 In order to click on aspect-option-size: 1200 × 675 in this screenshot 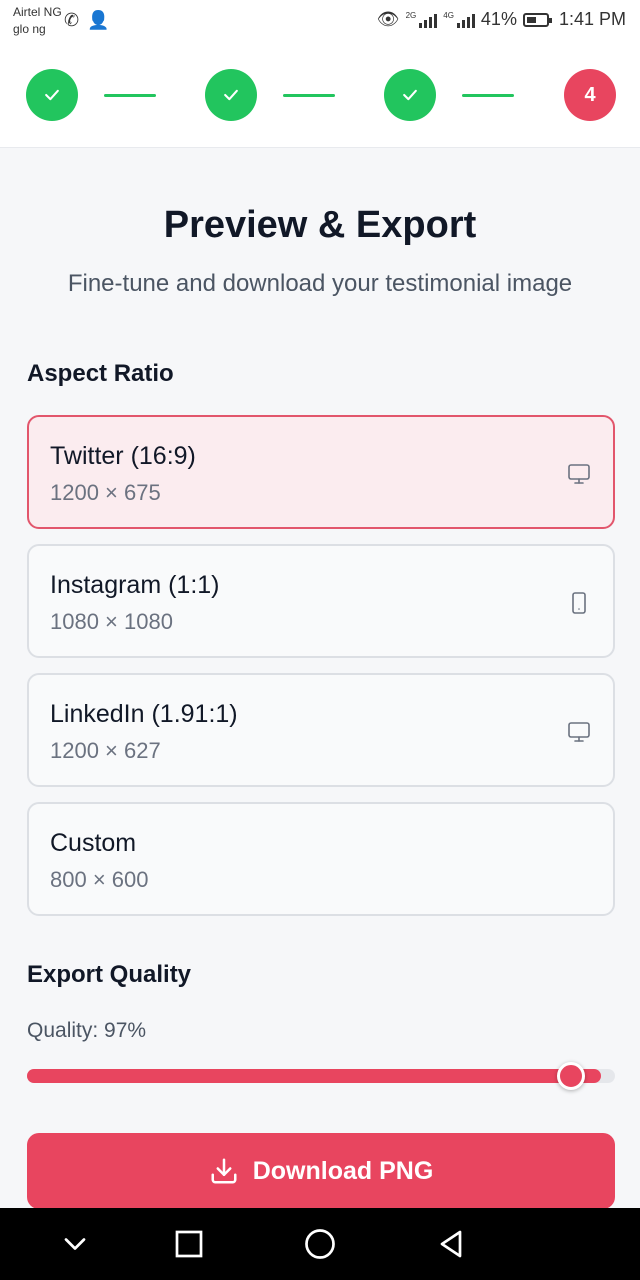, I will do `click(105, 492)`.